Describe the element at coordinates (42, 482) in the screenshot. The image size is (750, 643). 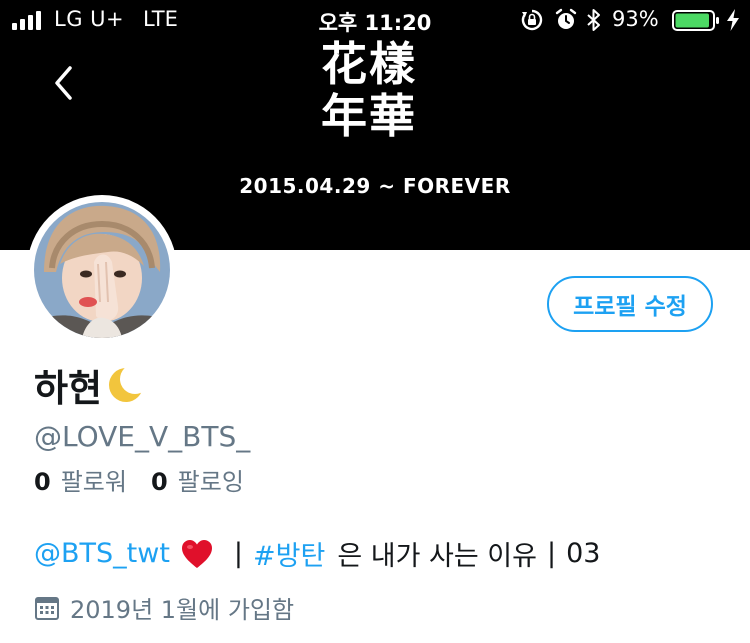
I see `followers-count: 0` at that location.